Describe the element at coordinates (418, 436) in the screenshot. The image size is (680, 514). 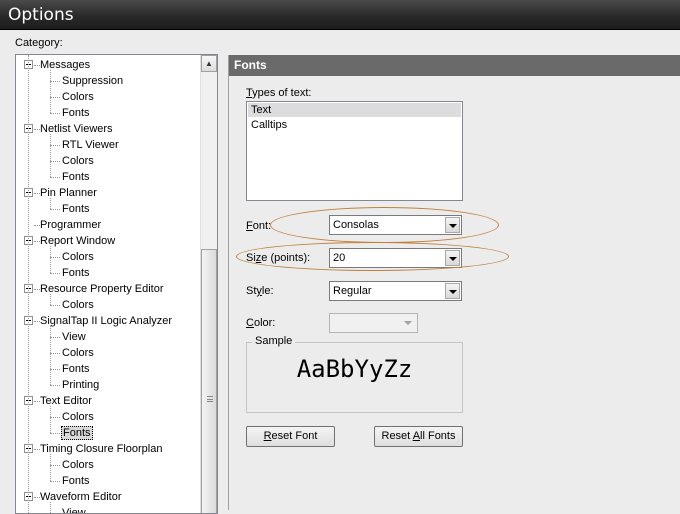
I see `reset-all-fonts-button: Reset All Fonts` at that location.